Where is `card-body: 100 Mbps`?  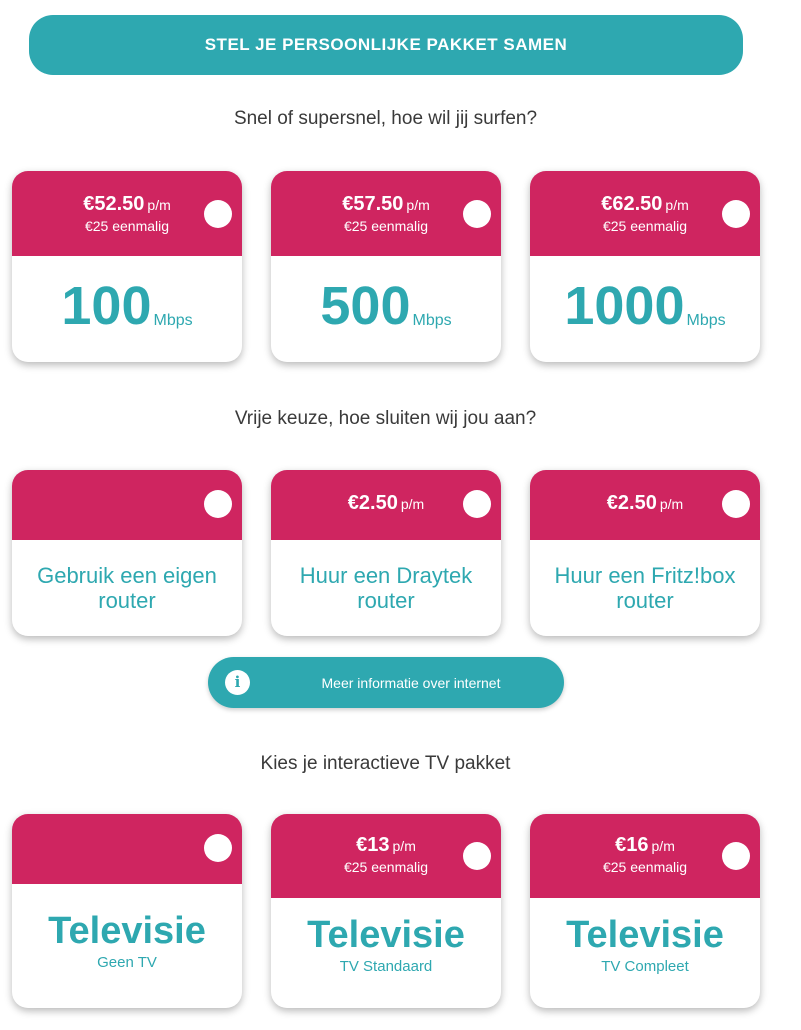 card-body: 100 Mbps is located at coordinates (127, 309).